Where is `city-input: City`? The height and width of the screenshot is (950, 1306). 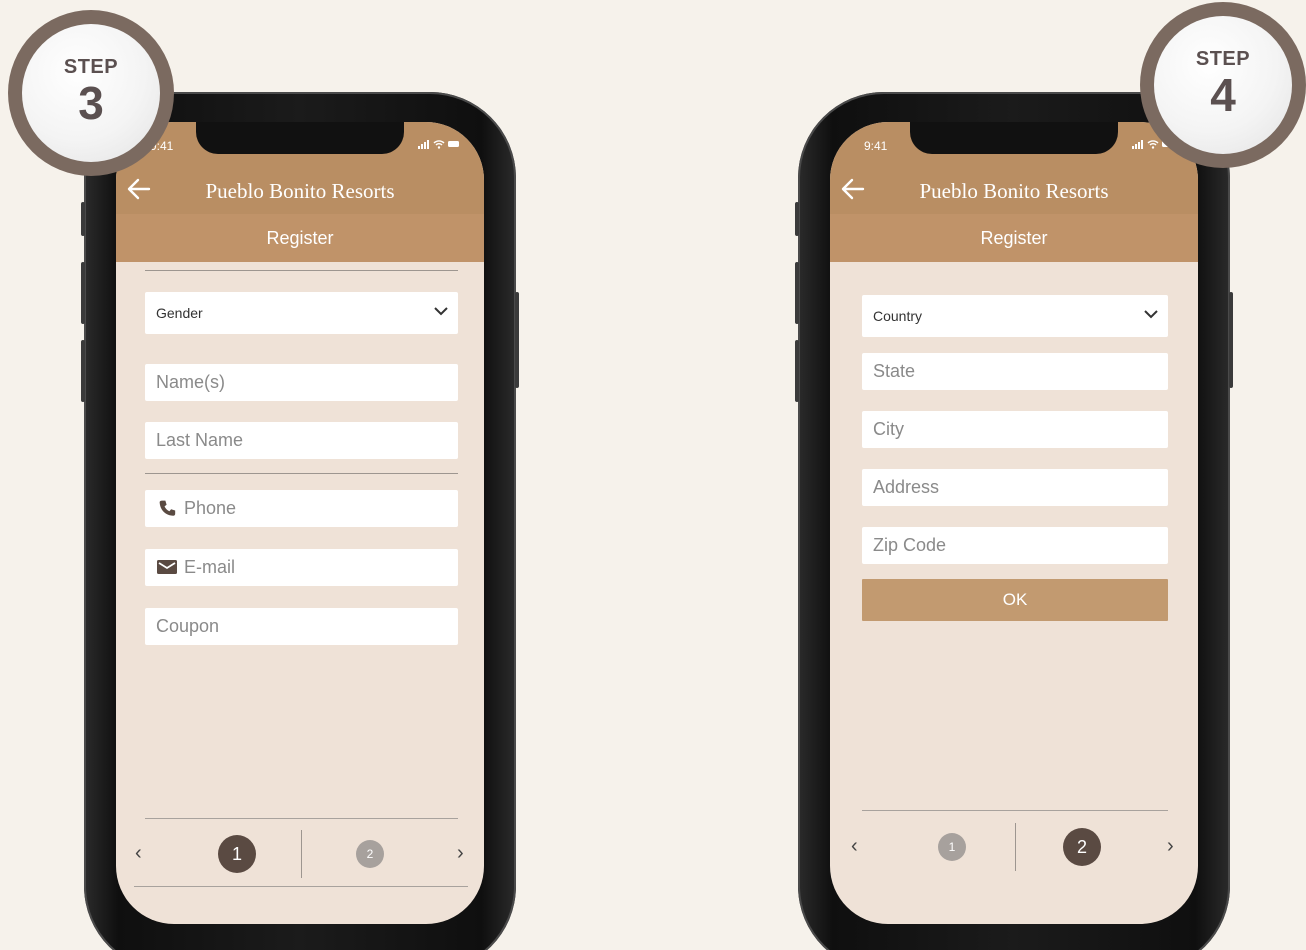
city-input: City is located at coordinates (1015, 429).